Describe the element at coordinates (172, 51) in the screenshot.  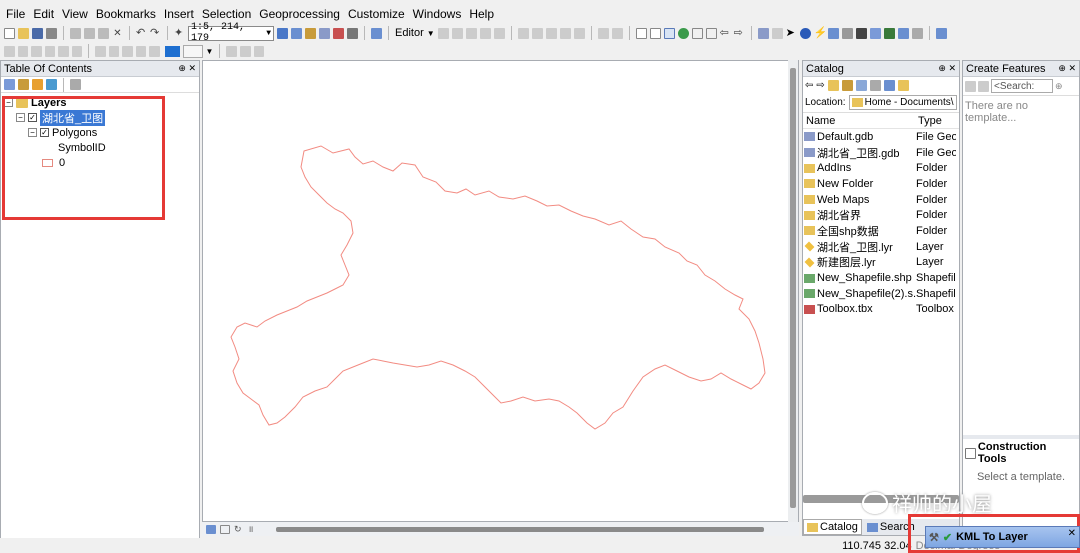
I see `fill-color-swatch` at that location.